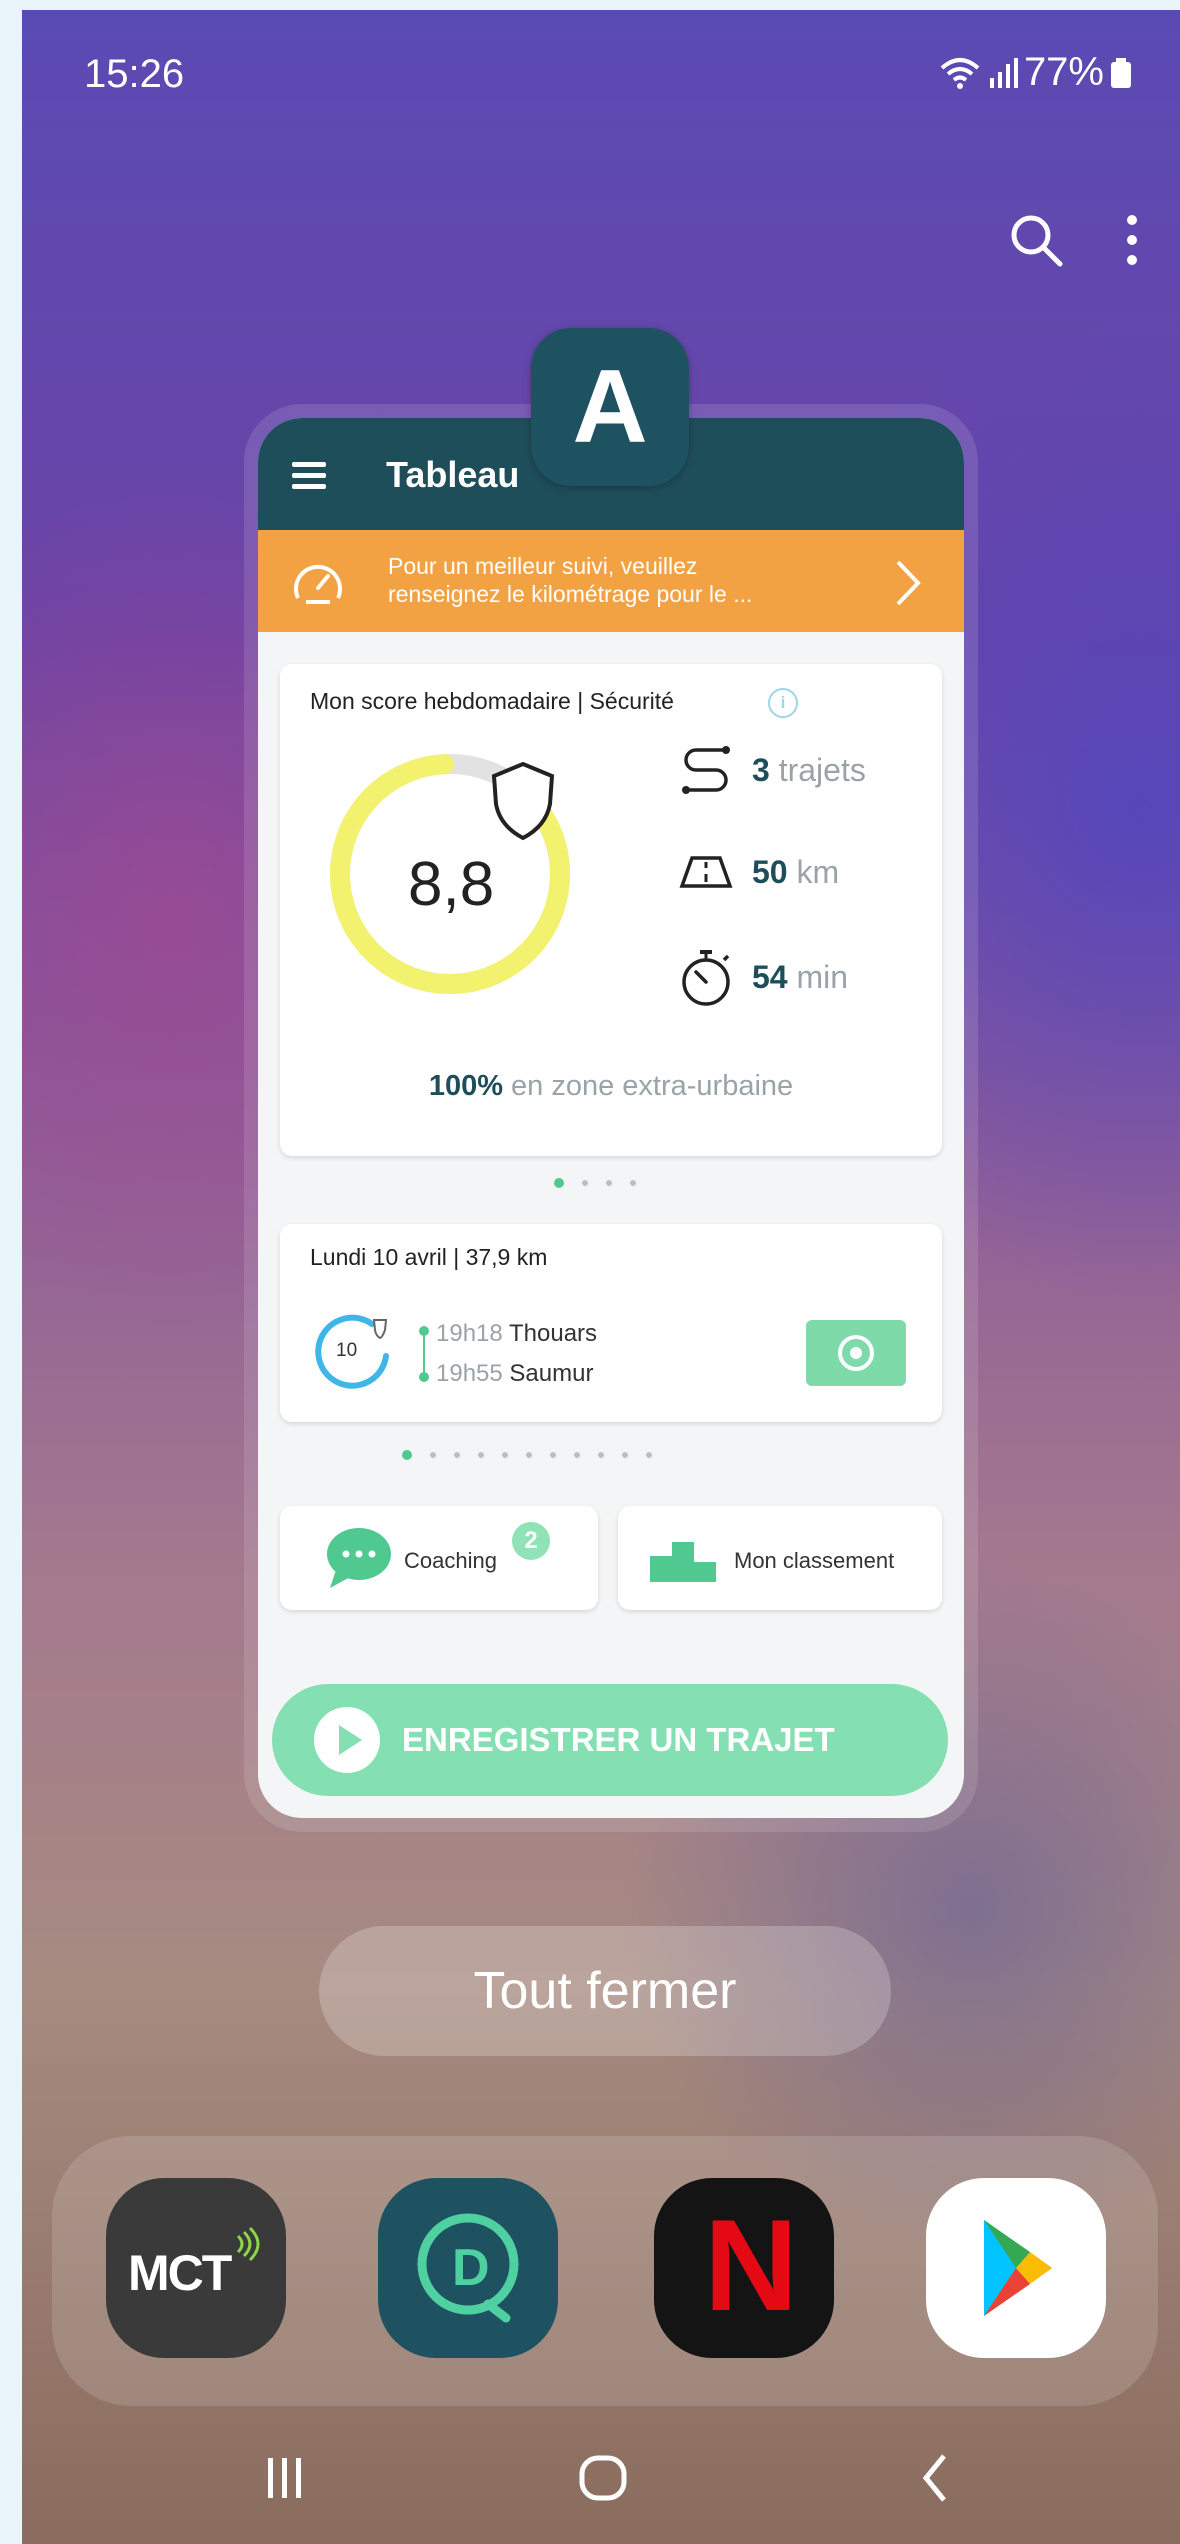  Describe the element at coordinates (652, 1086) in the screenshot. I see `zone-text: en zone extra-urbaine` at that location.